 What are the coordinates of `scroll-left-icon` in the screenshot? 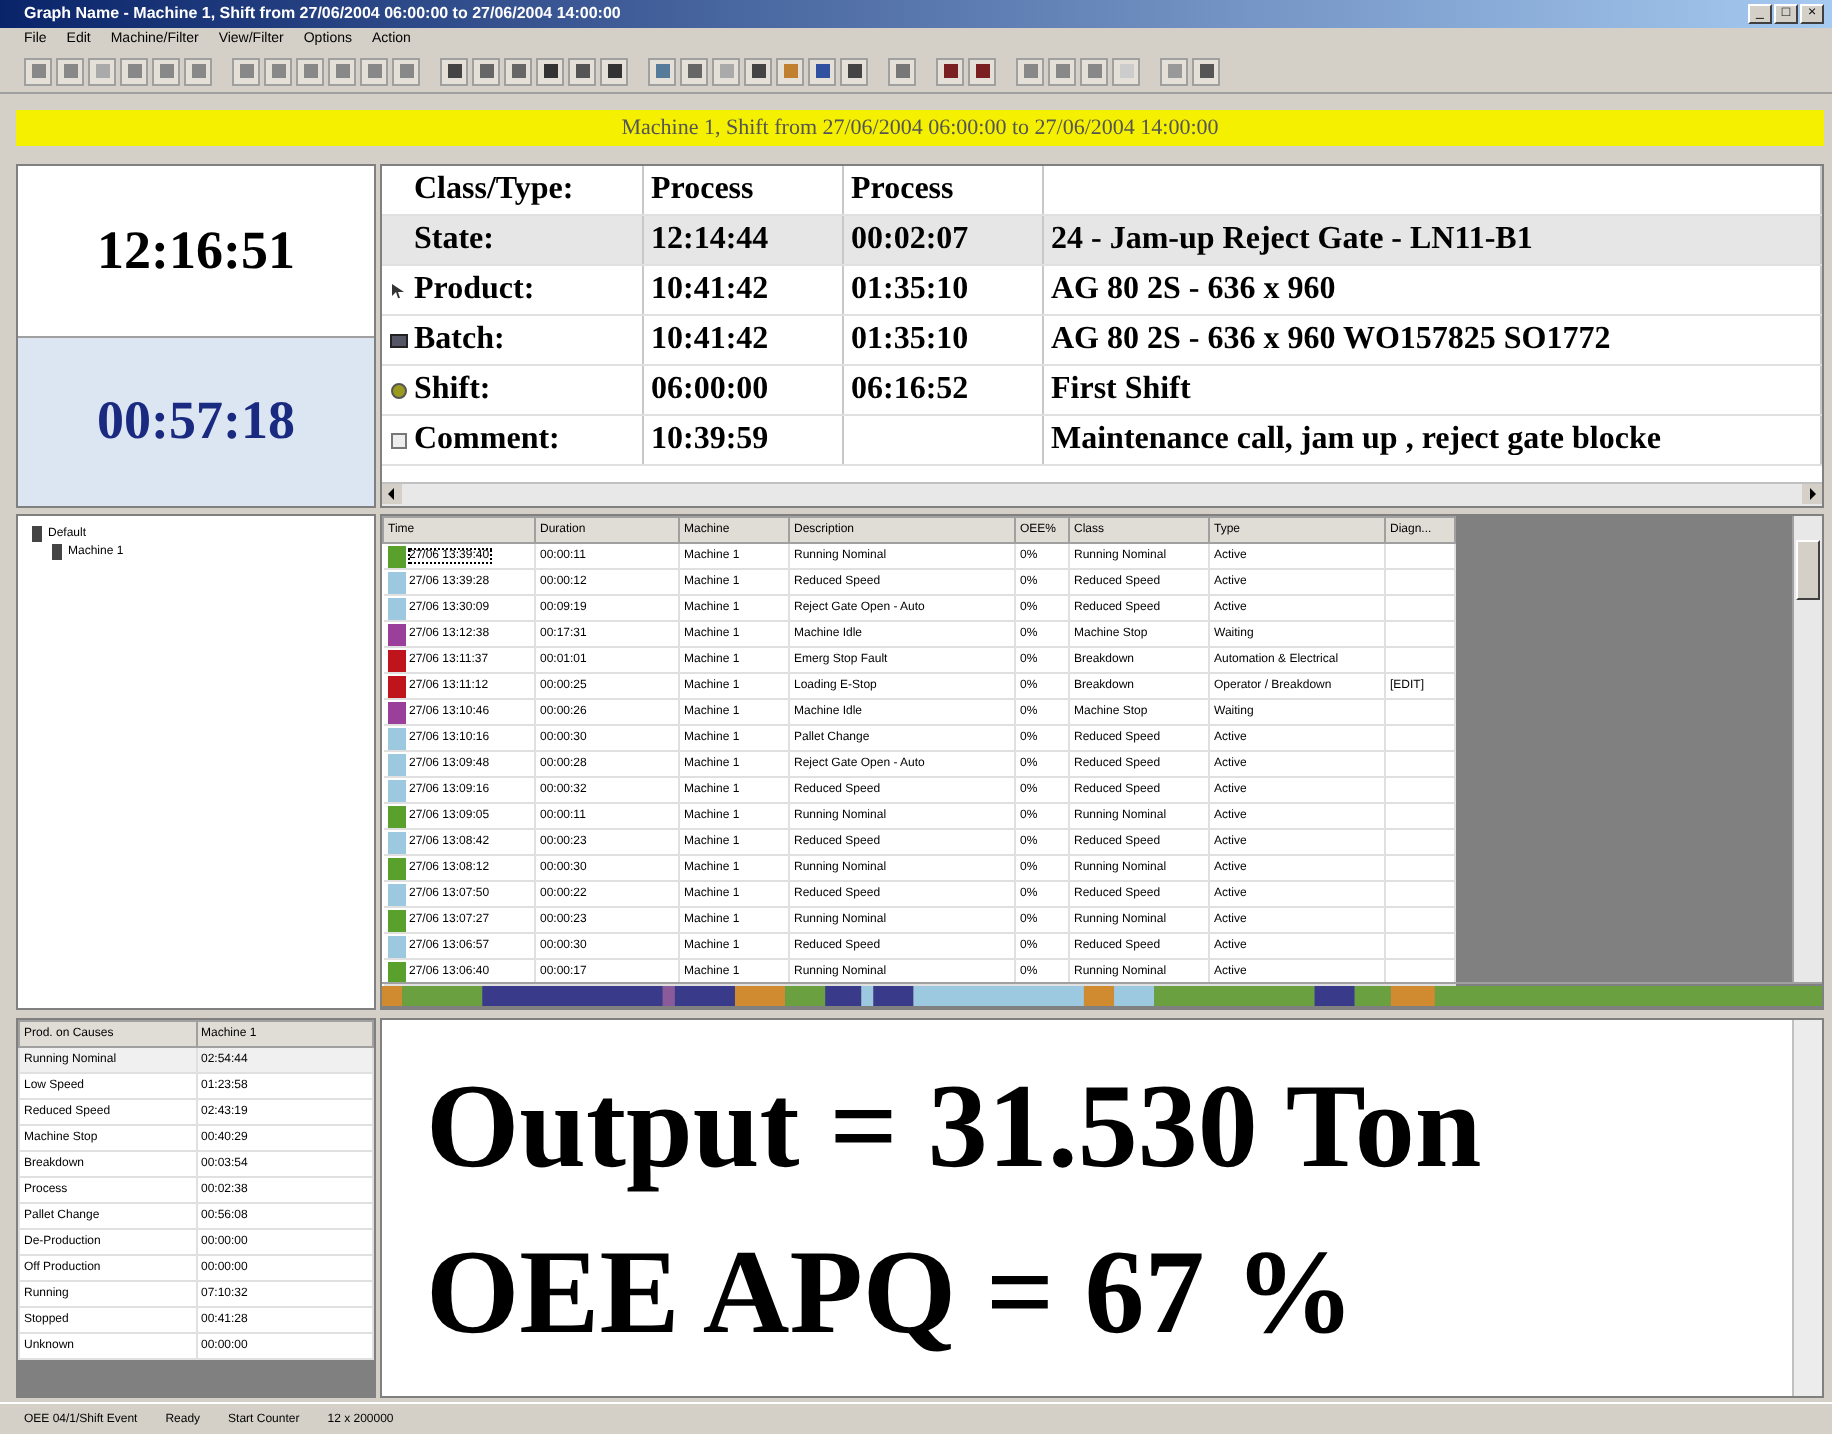 It's located at (392, 494).